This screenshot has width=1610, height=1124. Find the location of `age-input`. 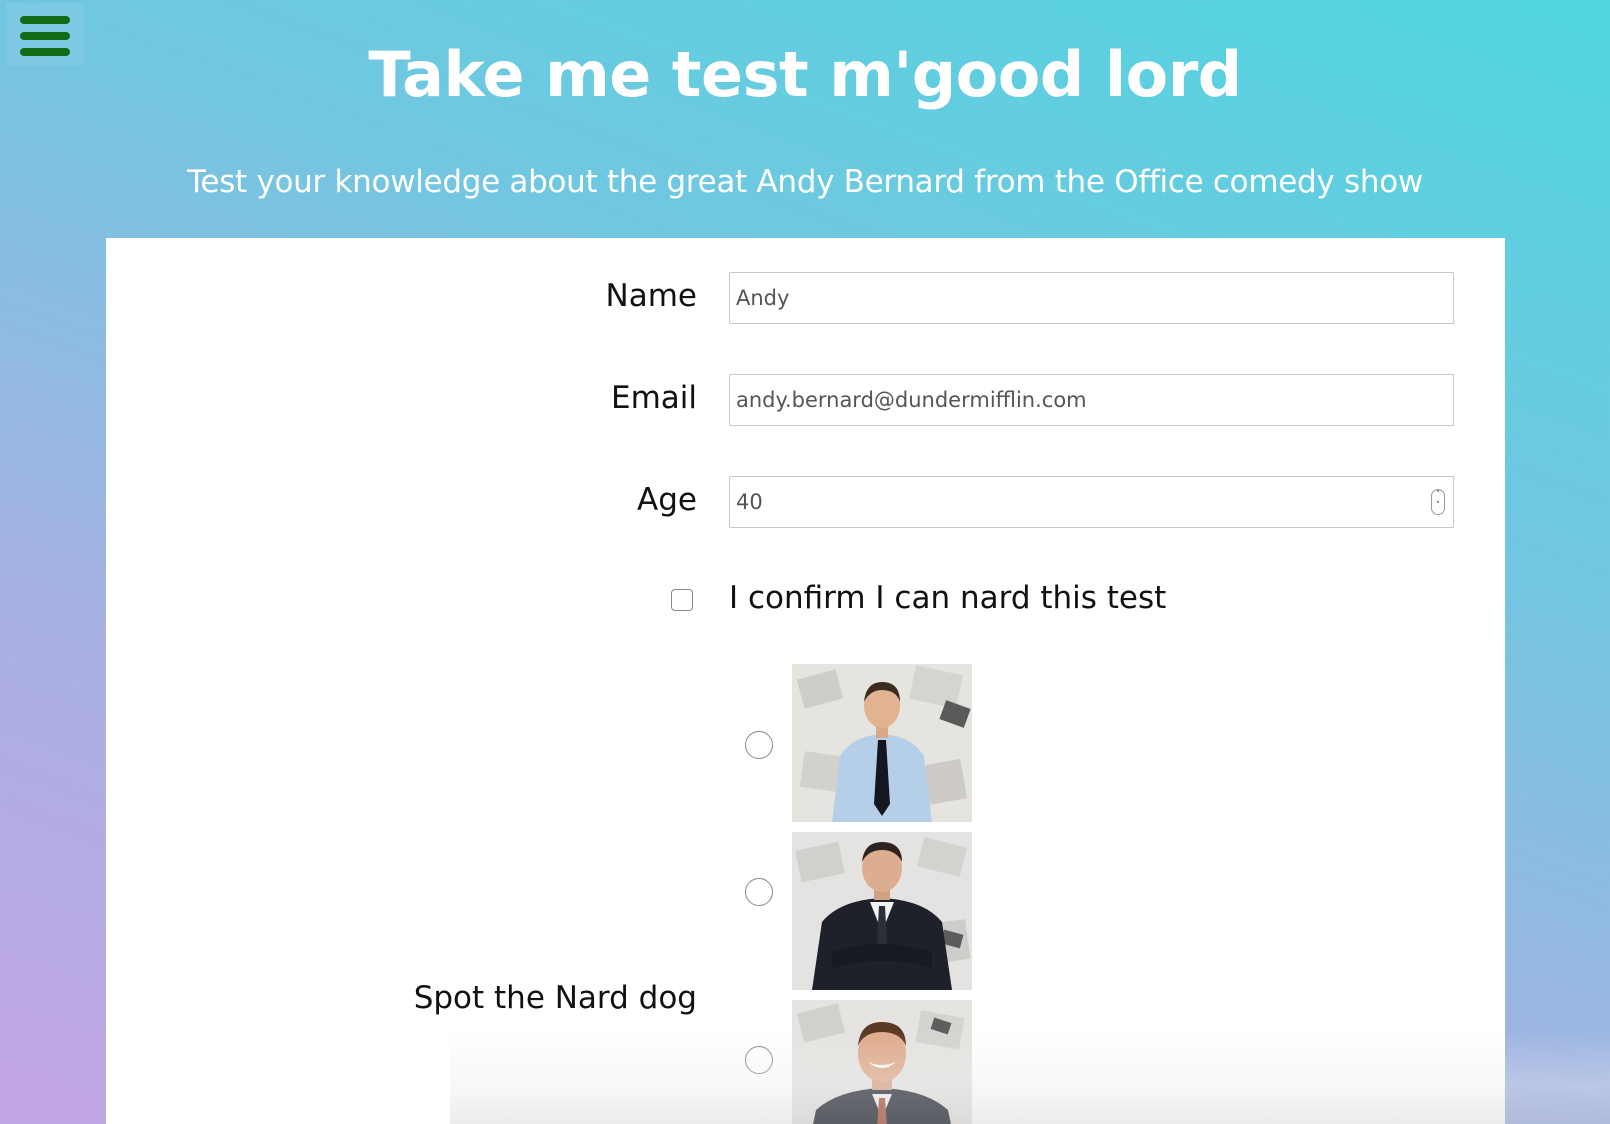

age-input is located at coordinates (1091, 502).